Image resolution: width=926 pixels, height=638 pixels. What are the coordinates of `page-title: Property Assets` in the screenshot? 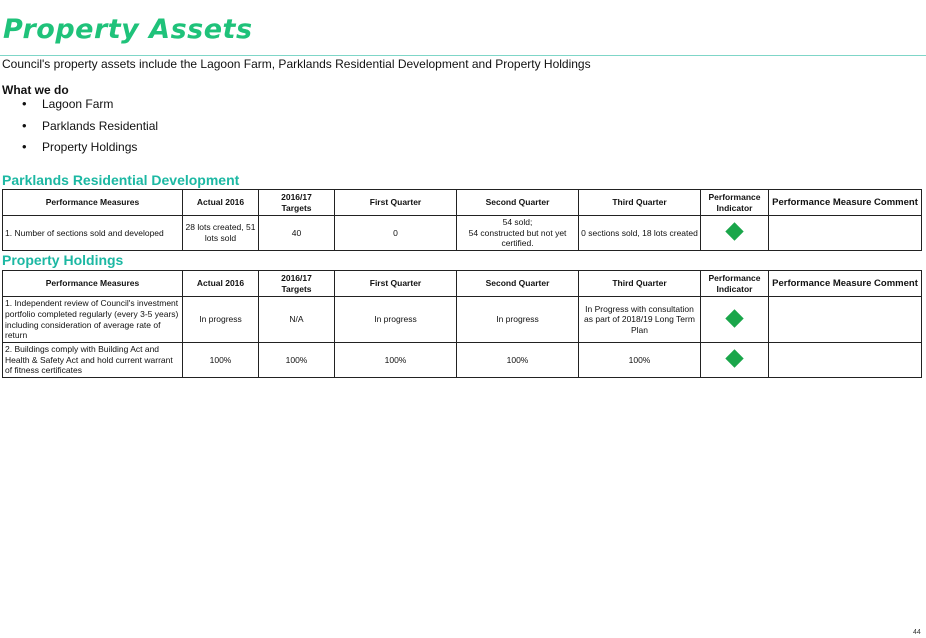 It's located at (128, 29).